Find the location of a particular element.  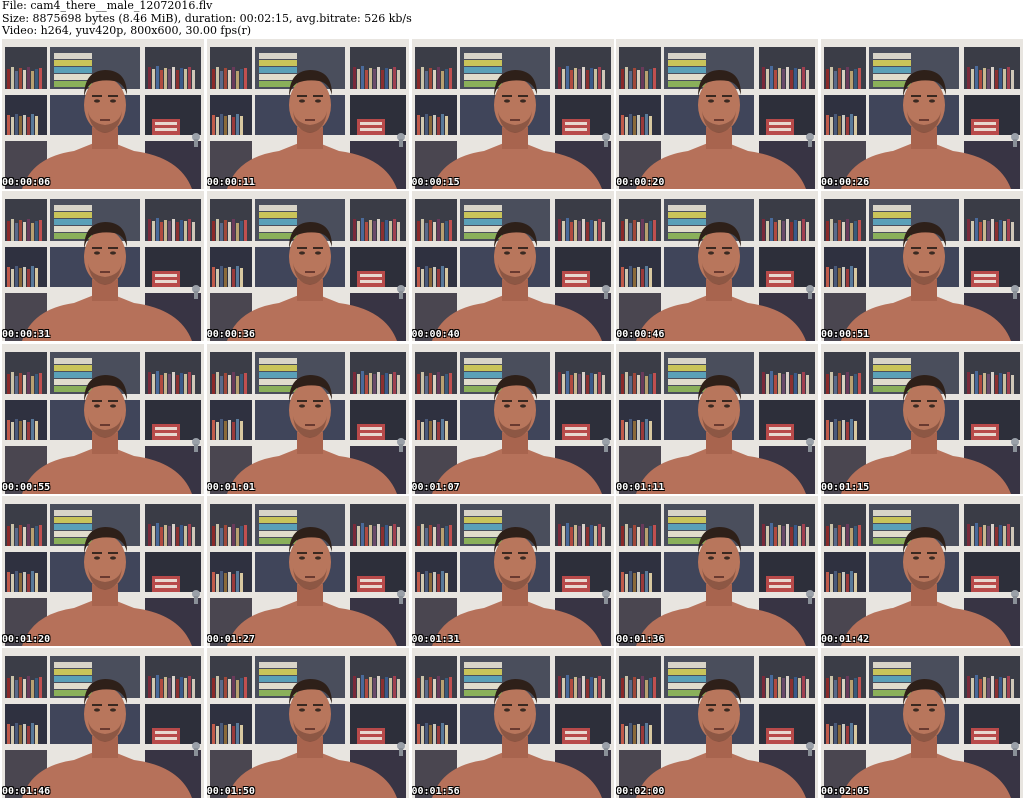

video-thumbnail: 00:00:26 is located at coordinates (922, 114).